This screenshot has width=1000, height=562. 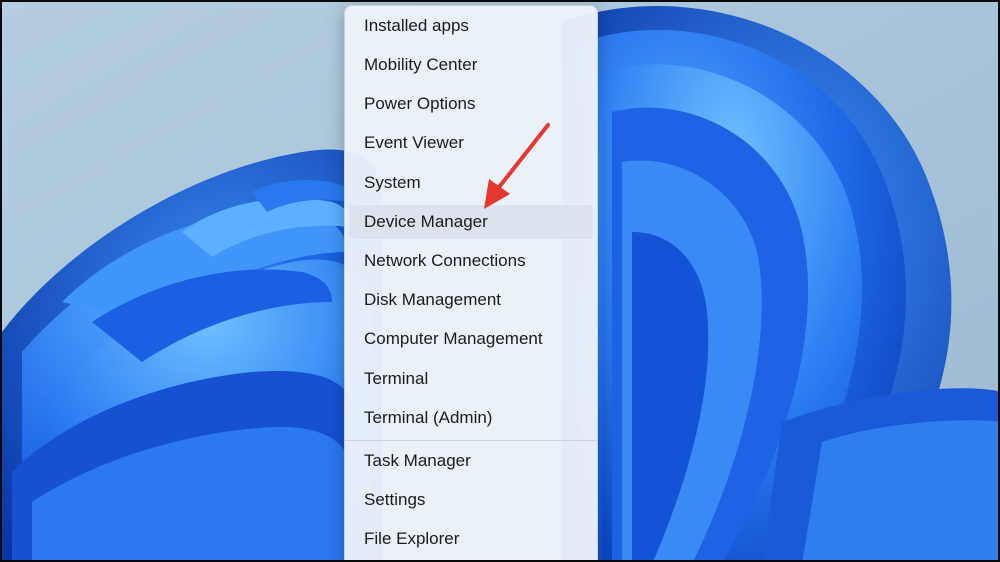 What do you see at coordinates (471, 379) in the screenshot?
I see `menu-item-terminal: Terminal` at bounding box center [471, 379].